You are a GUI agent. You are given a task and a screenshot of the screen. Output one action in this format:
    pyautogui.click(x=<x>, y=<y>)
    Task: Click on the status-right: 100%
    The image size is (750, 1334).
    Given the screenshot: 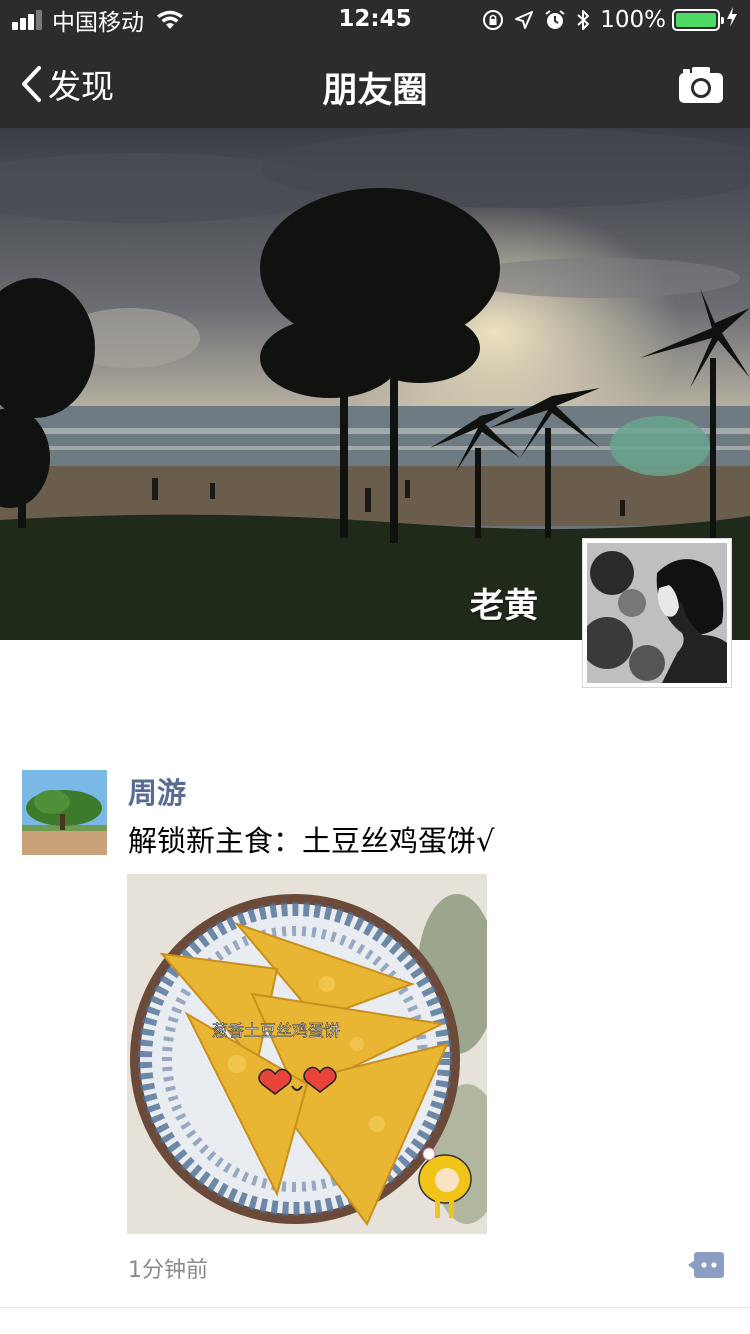 What is the action you would take?
    pyautogui.click(x=605, y=20)
    